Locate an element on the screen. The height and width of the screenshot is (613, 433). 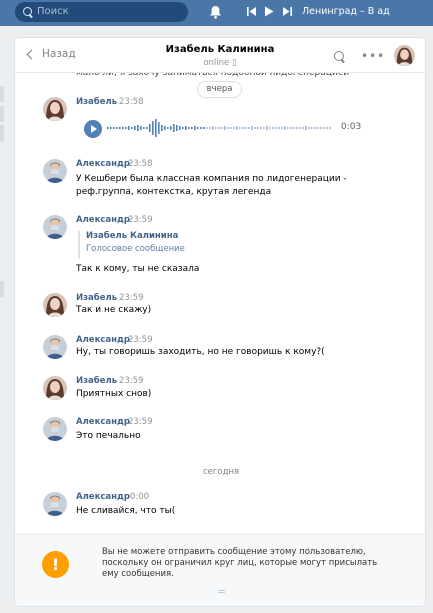
message-time: 0:00 is located at coordinates (140, 497).